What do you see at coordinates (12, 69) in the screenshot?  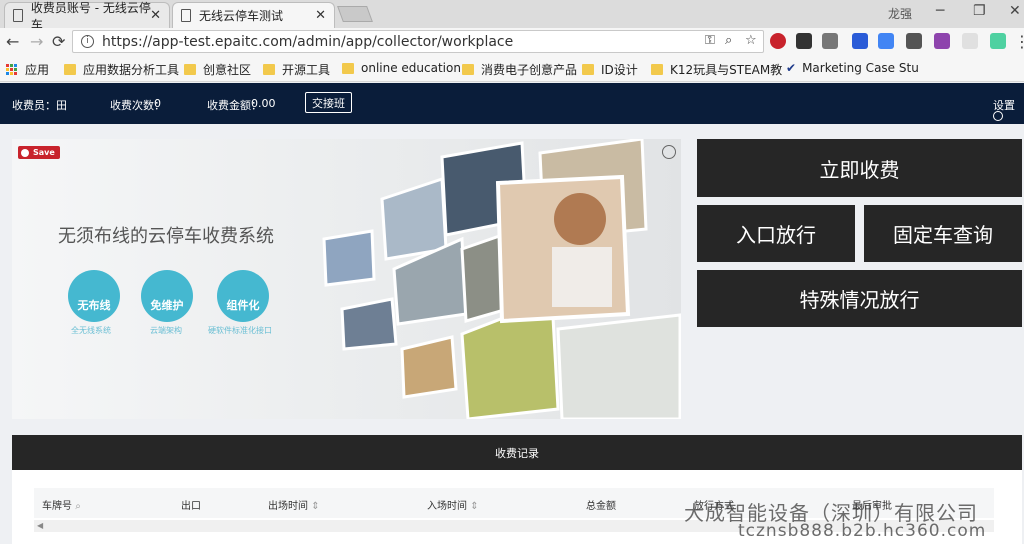 I see `apps-grid-icon` at bounding box center [12, 69].